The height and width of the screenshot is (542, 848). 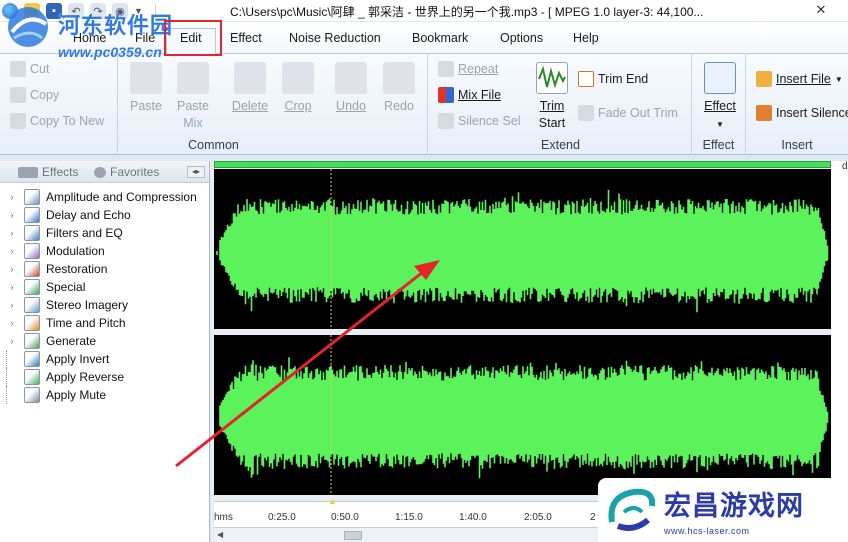 I want to click on crop-button: Crop, so click(x=298, y=88).